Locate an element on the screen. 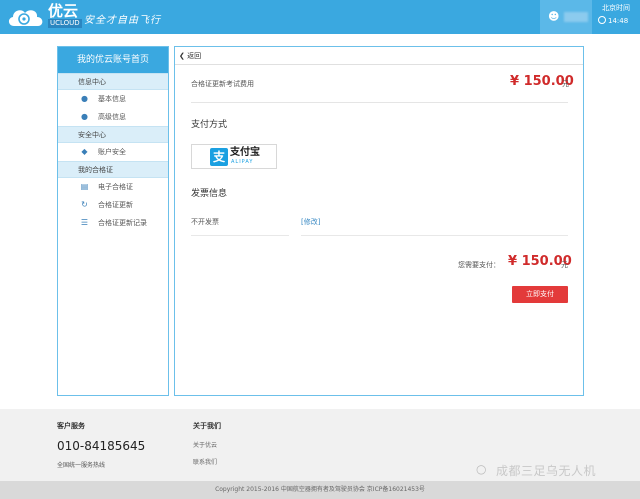 This screenshot has height=499, width=640. about-link: 关于优云 is located at coordinates (205, 444).